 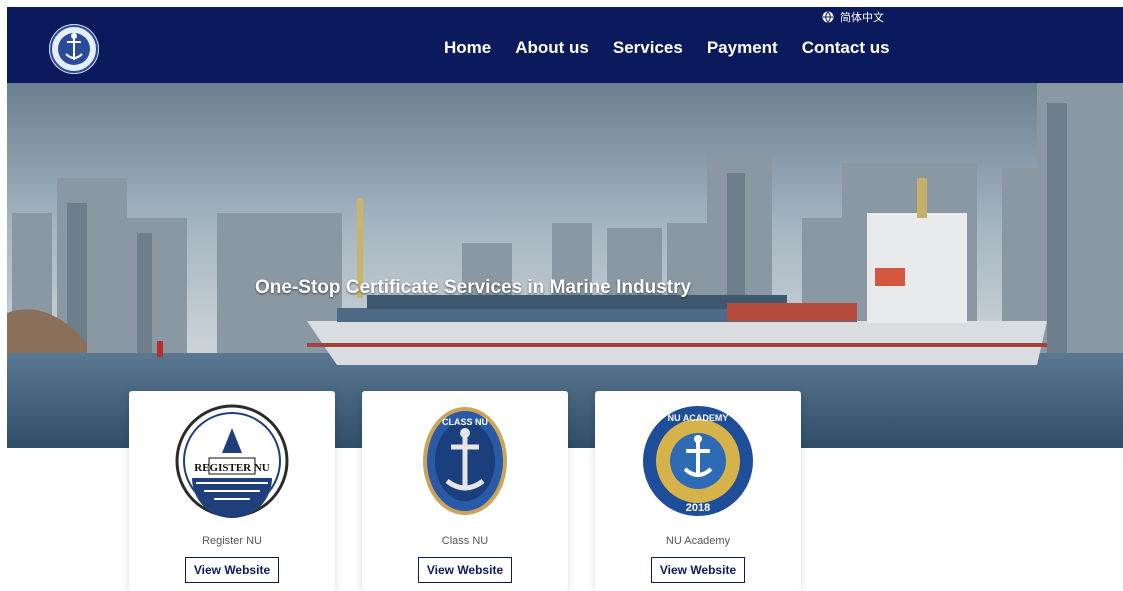 I want to click on register-nu-logo-icon: REGISTER NU, so click(x=232, y=461).